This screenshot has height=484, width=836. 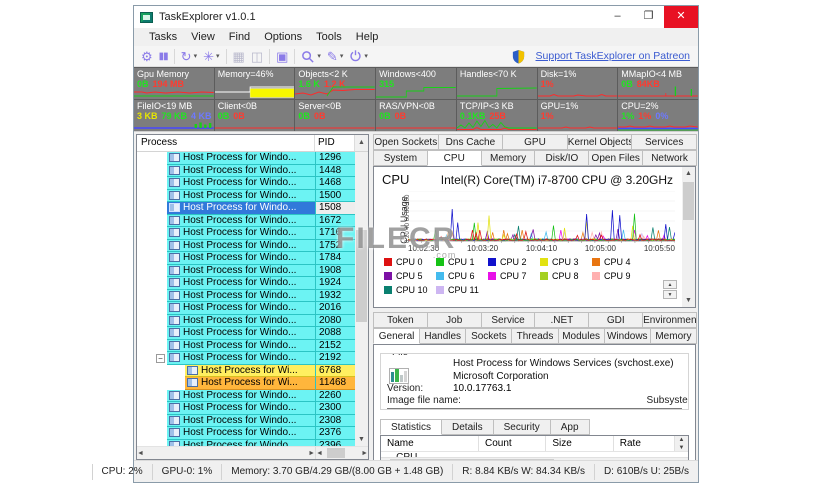 What do you see at coordinates (397, 336) in the screenshot?
I see `tab-general: General` at bounding box center [397, 336].